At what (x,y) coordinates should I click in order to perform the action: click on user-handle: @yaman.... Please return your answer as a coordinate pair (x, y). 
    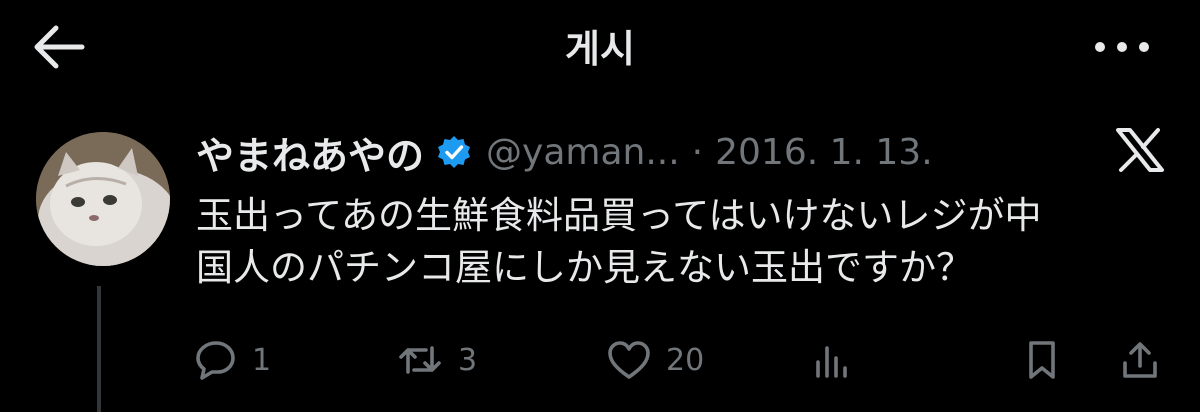
    Looking at the image, I should click on (583, 152).